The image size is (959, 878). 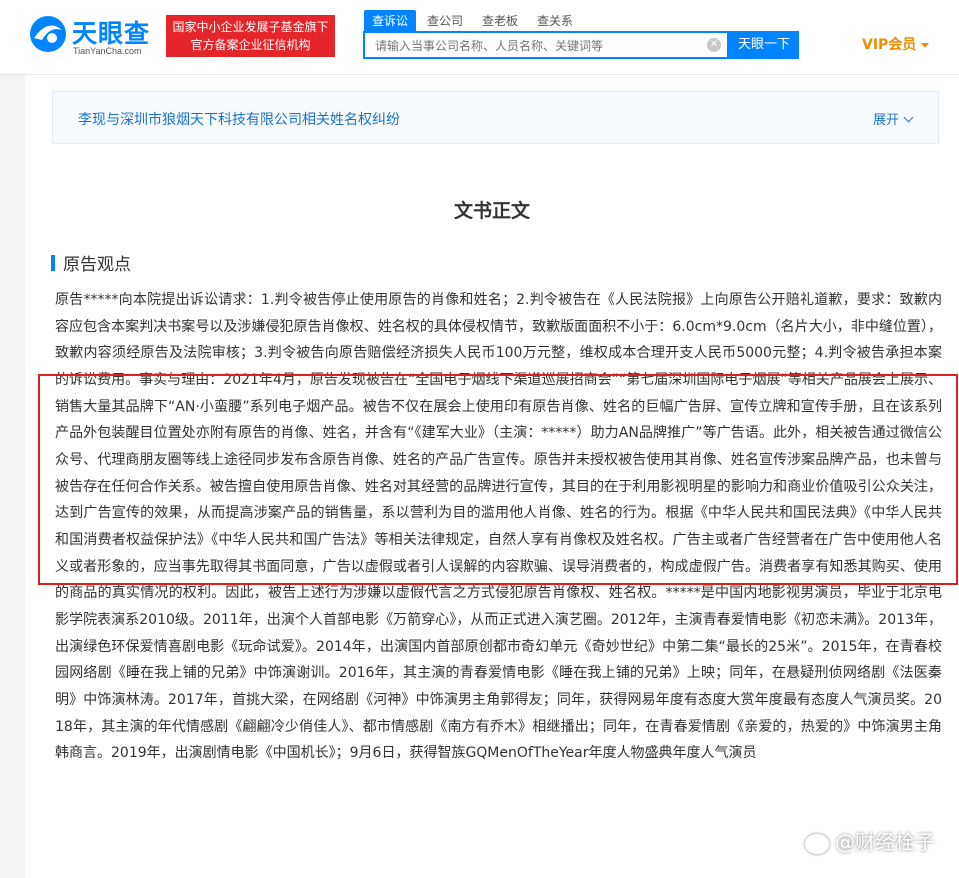 What do you see at coordinates (500, 21) in the screenshot?
I see `tab-boss: 查老板` at bounding box center [500, 21].